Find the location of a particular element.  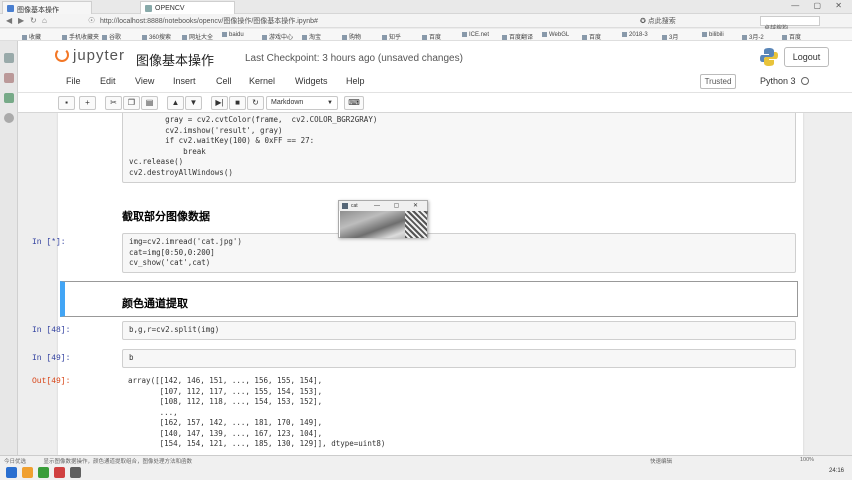

move-up-button: ▲ is located at coordinates (175, 103).